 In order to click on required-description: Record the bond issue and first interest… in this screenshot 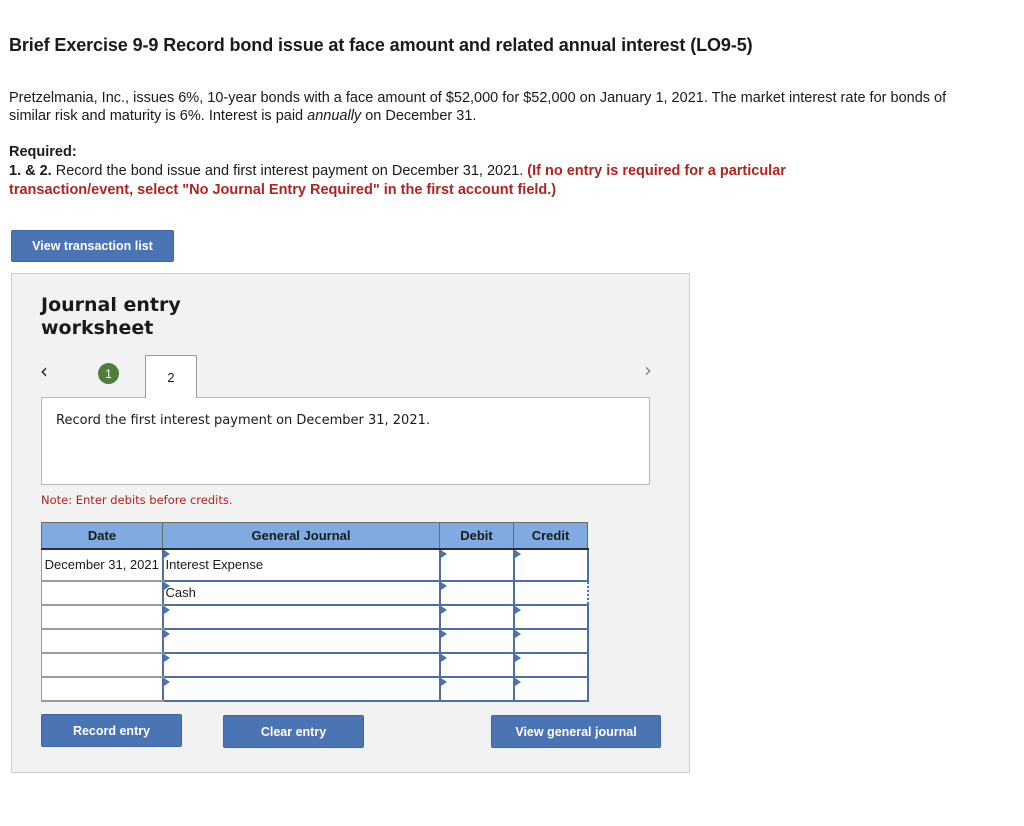, I will do `click(289, 171)`.